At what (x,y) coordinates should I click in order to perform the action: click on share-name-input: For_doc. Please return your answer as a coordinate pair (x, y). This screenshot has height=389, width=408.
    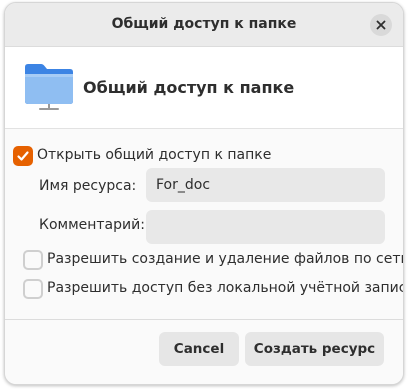
    Looking at the image, I should click on (265, 185).